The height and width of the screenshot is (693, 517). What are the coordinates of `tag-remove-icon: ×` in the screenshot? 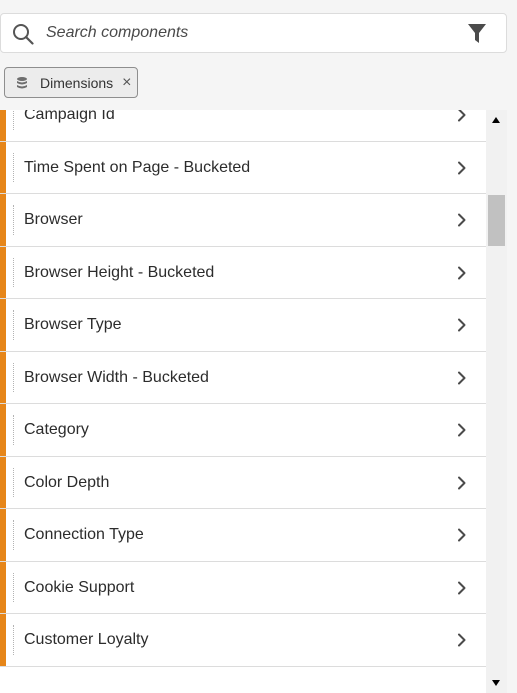 It's located at (126, 82).